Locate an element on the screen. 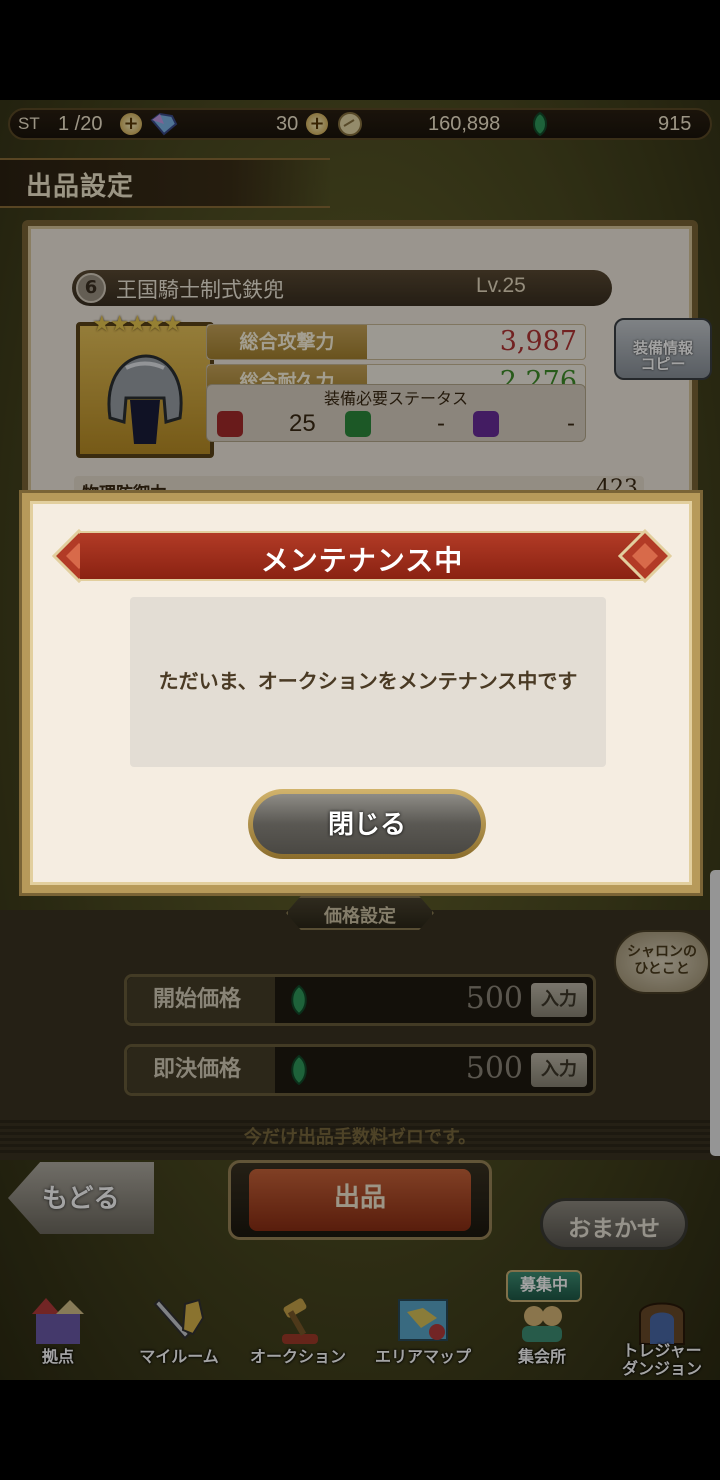  close-button-face: 閉じる is located at coordinates (367, 824).